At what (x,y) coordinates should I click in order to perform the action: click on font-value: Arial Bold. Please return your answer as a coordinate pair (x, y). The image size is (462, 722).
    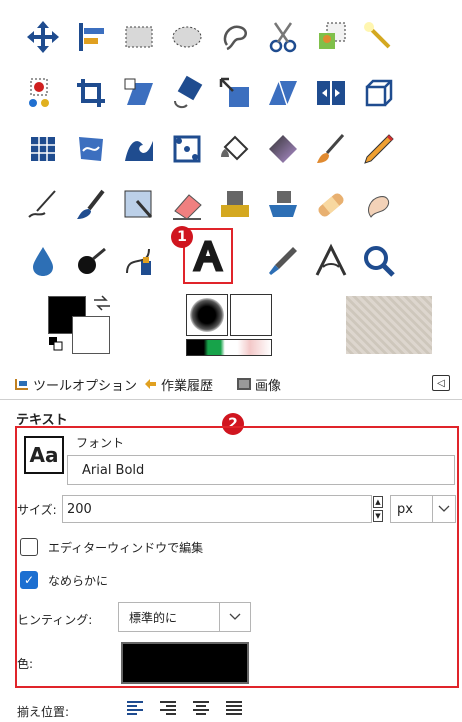
    Looking at the image, I should click on (113, 470).